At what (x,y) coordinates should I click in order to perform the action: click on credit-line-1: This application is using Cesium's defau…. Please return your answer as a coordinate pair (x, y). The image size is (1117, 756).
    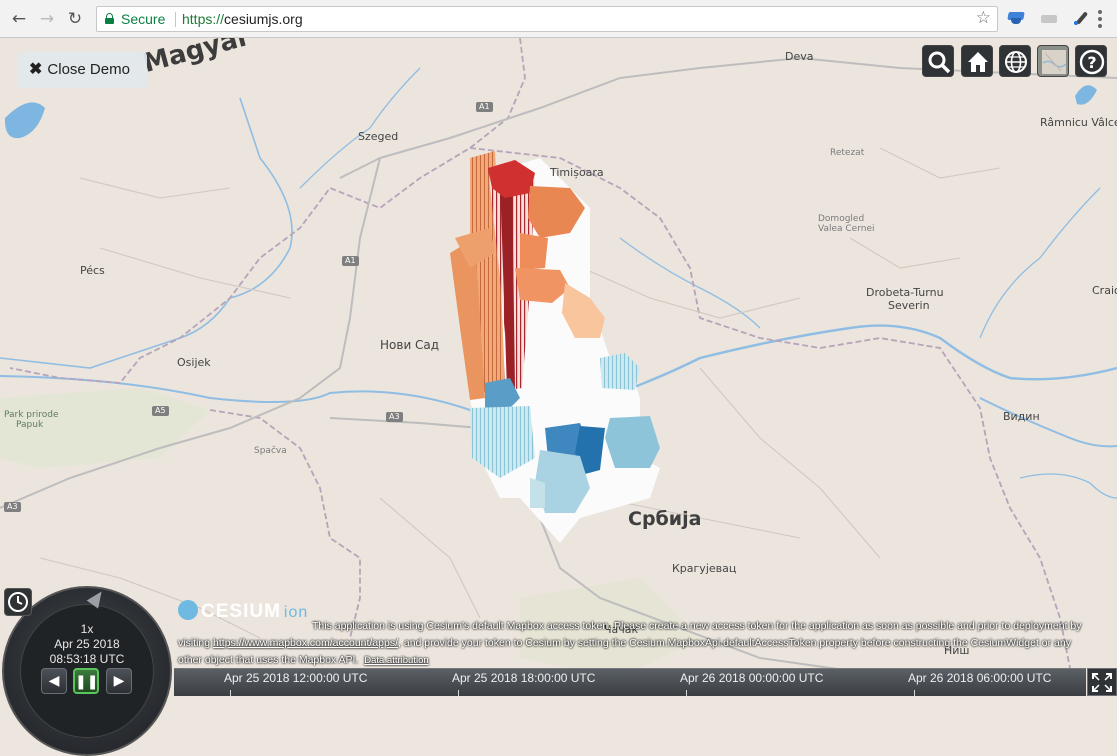
    Looking at the image, I should click on (697, 626).